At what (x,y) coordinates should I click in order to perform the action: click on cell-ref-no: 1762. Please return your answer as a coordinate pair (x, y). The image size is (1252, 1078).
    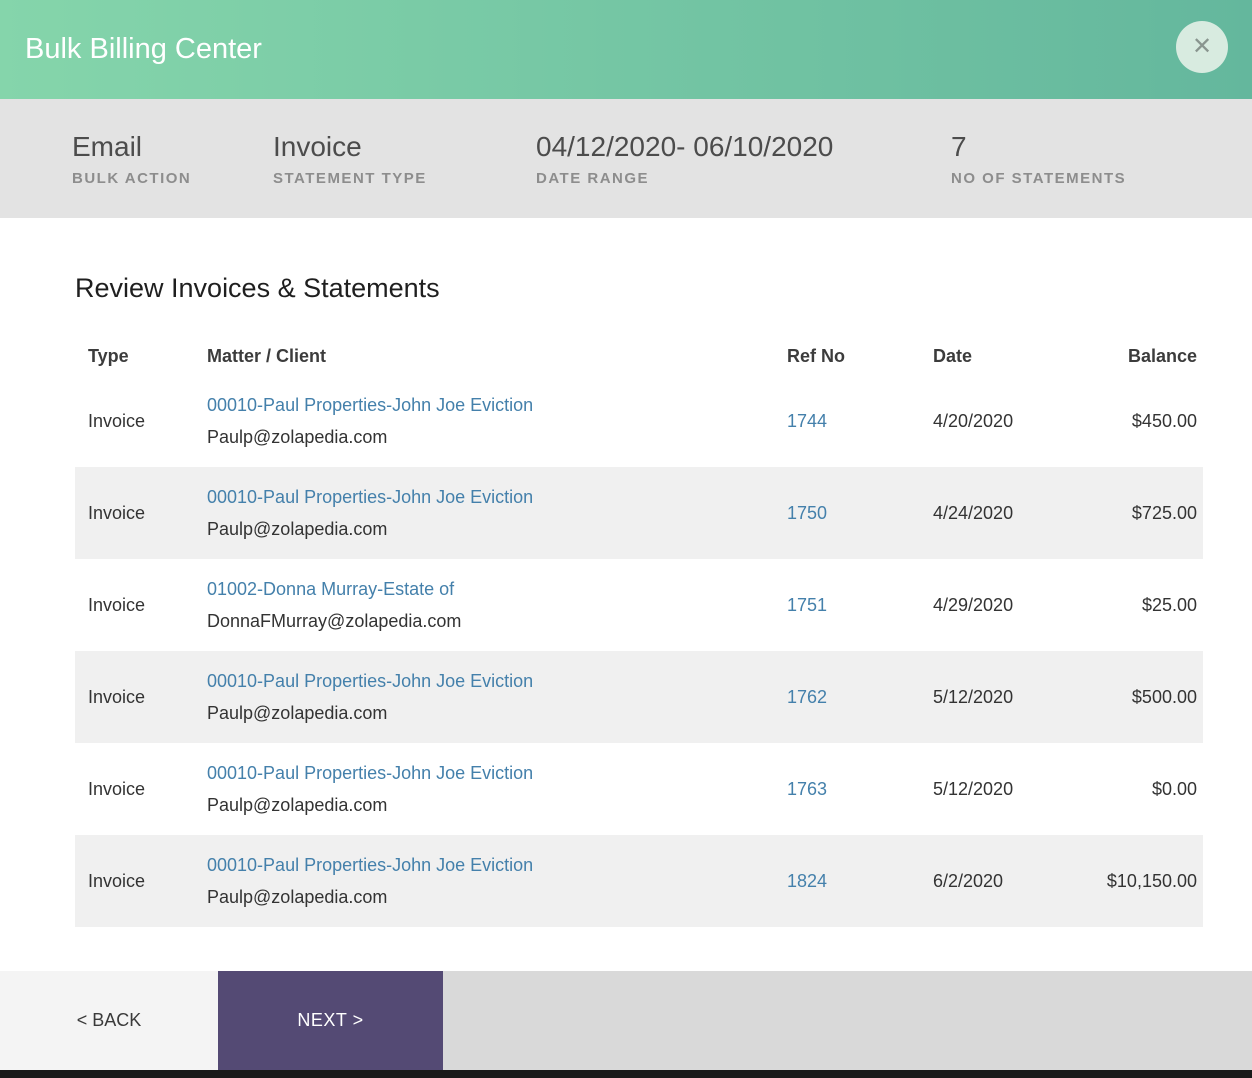
    Looking at the image, I should click on (860, 697).